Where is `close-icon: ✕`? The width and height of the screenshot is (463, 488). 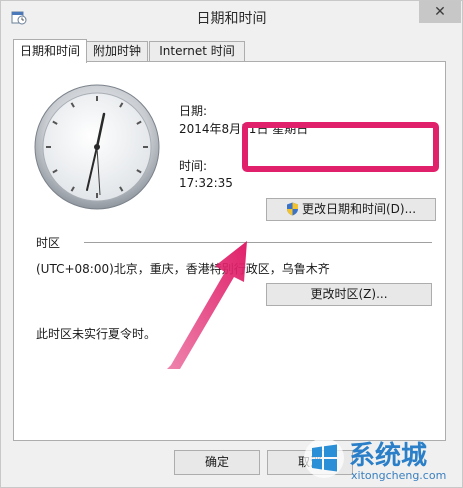 close-icon: ✕ is located at coordinates (440, 12).